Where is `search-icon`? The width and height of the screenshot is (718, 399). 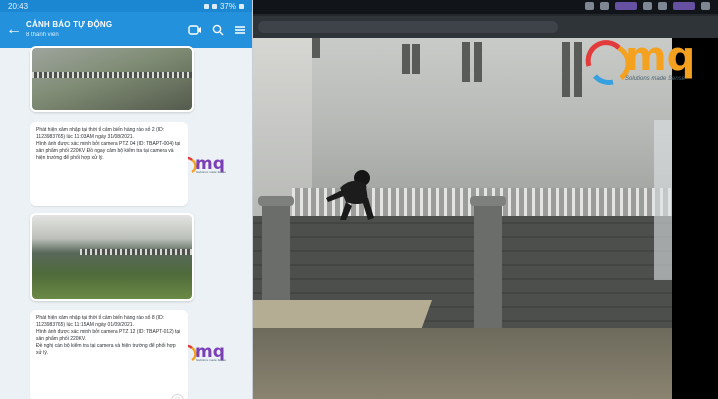 search-icon is located at coordinates (218, 30).